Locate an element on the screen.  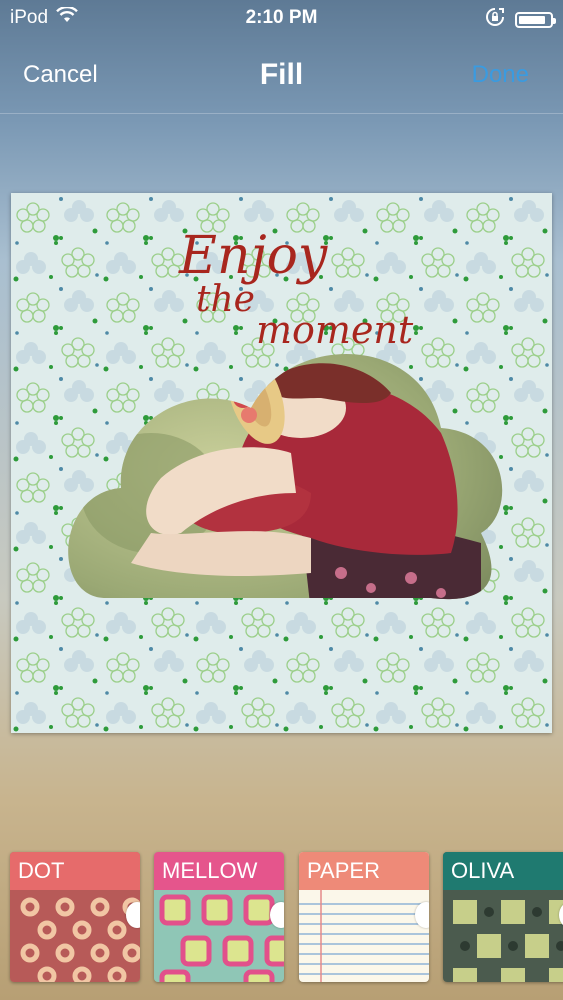
navigation-bar: Cancel Fill Done is located at coordinates (281, 76).